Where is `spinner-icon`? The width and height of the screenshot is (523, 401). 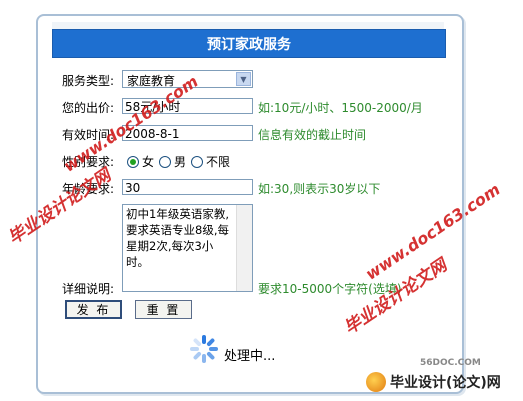
spinner-icon is located at coordinates (204, 348).